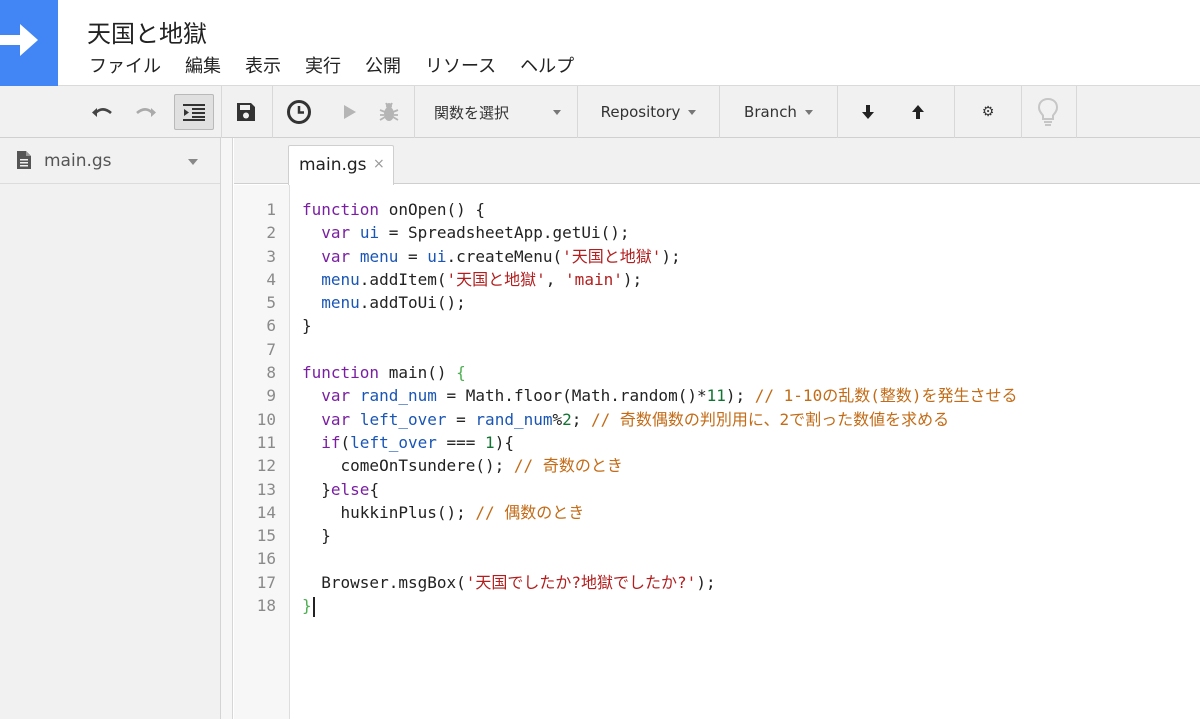  Describe the element at coordinates (29, 43) in the screenshot. I see `apps-script-logo` at that location.